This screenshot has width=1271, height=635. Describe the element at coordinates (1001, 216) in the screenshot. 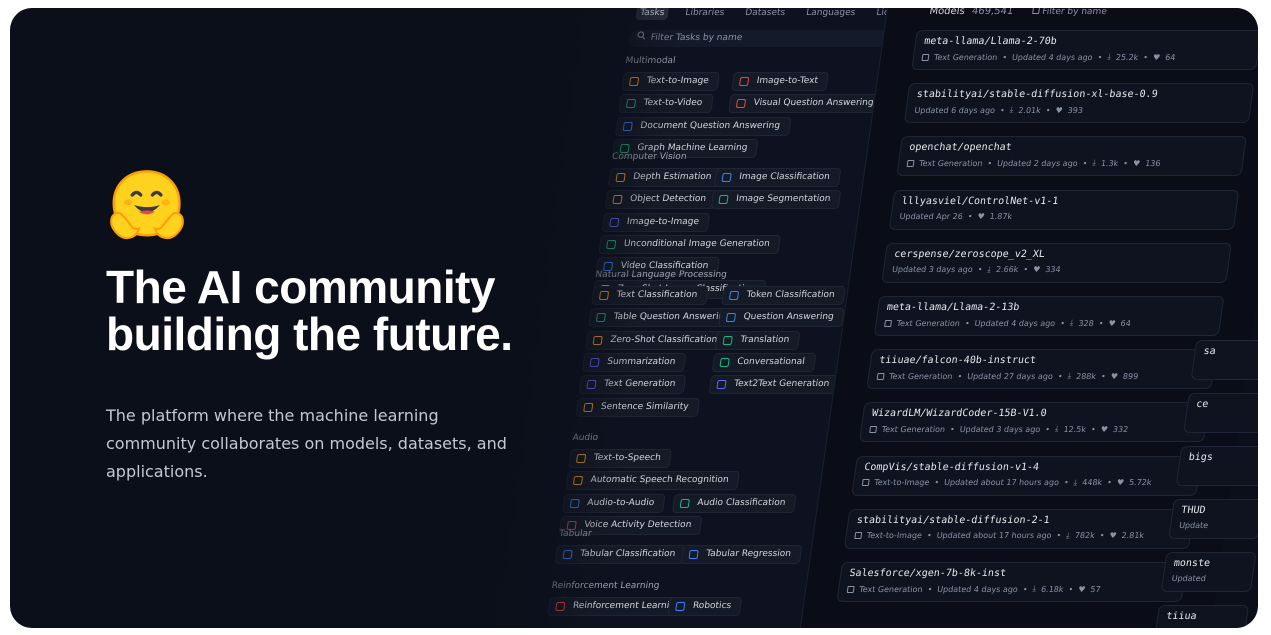

I see `model-likes: 1.87k` at that location.